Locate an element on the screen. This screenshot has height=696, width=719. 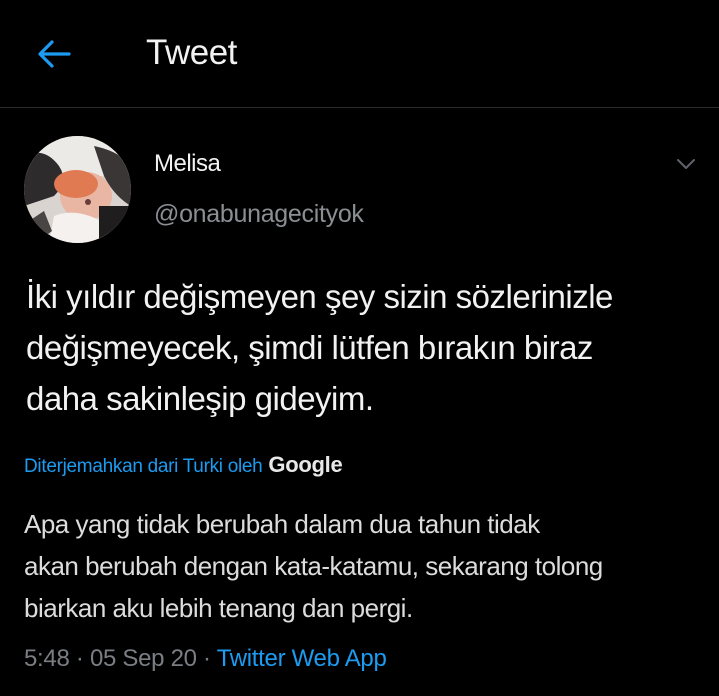
more-options-button is located at coordinates (686, 164).